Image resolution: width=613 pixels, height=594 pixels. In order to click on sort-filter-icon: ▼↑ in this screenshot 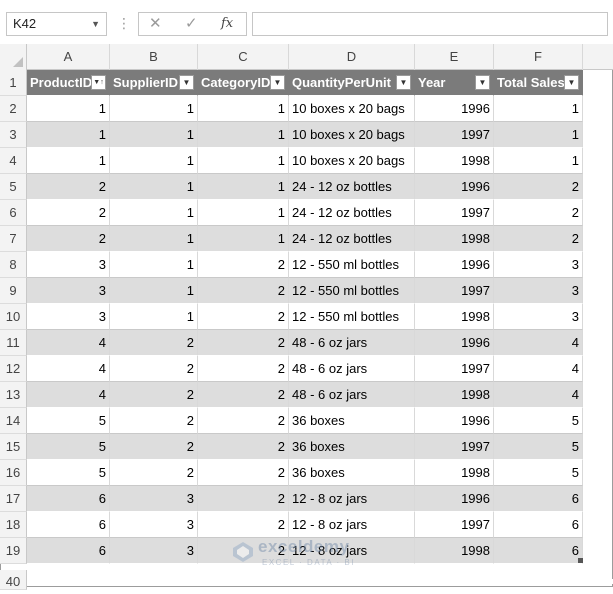, I will do `click(98, 82)`.